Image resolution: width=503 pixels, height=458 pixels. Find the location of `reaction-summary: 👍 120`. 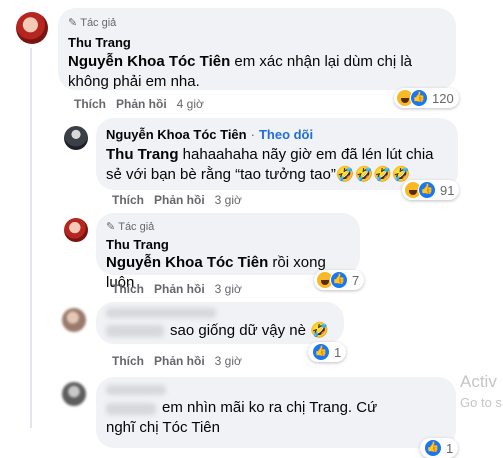

reaction-summary: 👍 120 is located at coordinates (426, 98).